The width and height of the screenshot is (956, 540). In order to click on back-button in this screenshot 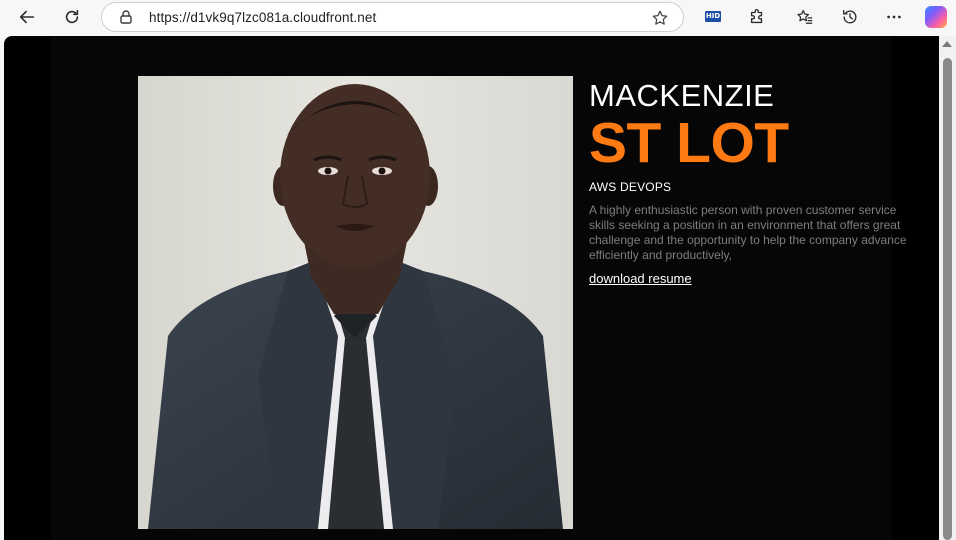, I will do `click(27, 17)`.